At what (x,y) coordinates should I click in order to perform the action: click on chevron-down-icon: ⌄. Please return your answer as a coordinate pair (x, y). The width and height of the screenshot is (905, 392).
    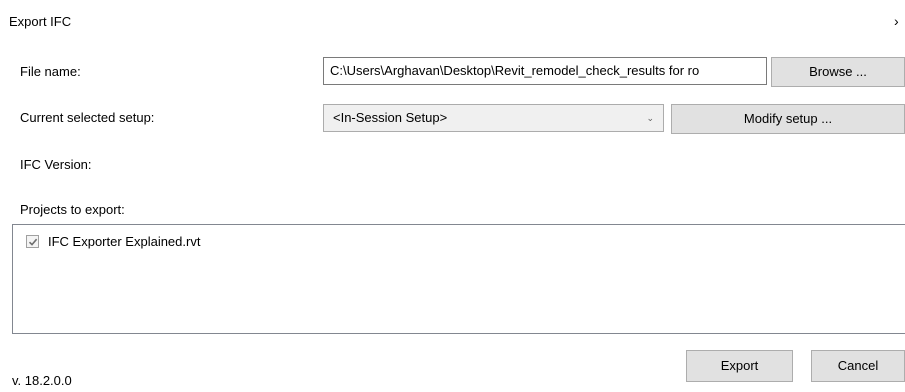
    Looking at the image, I should click on (650, 118).